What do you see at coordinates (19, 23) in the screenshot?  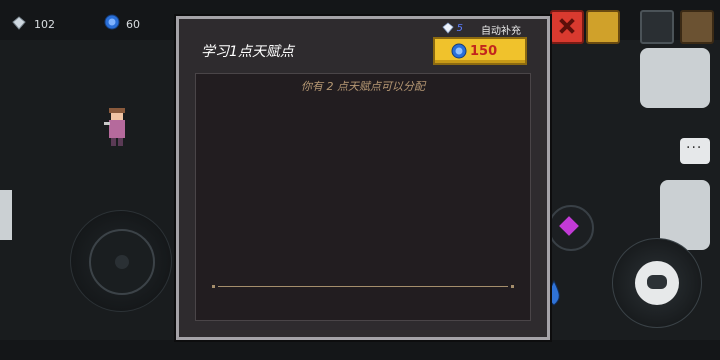 I see `gem-icon` at bounding box center [19, 23].